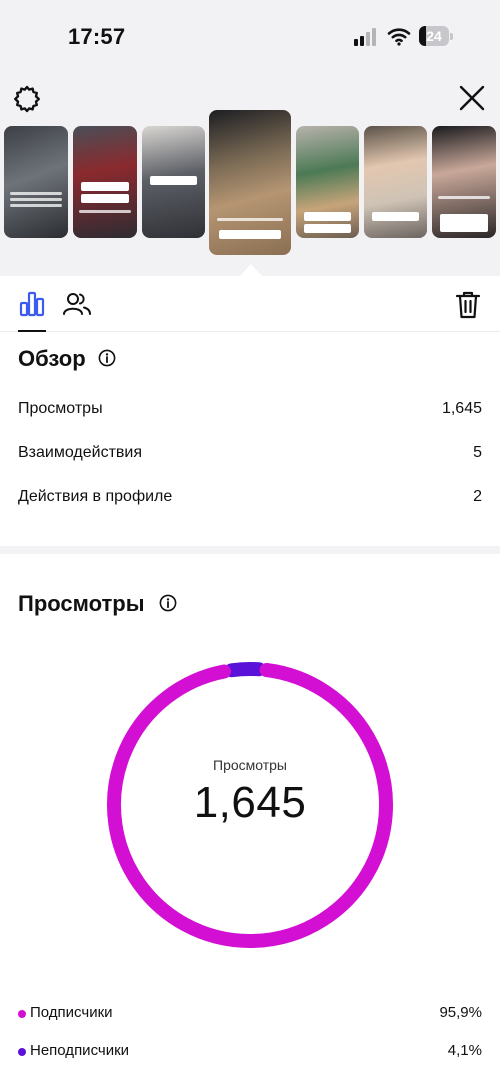 This screenshot has height=1086, width=500. What do you see at coordinates (250, 765) in the screenshot?
I see `donut-center-label: Просмотры` at bounding box center [250, 765].